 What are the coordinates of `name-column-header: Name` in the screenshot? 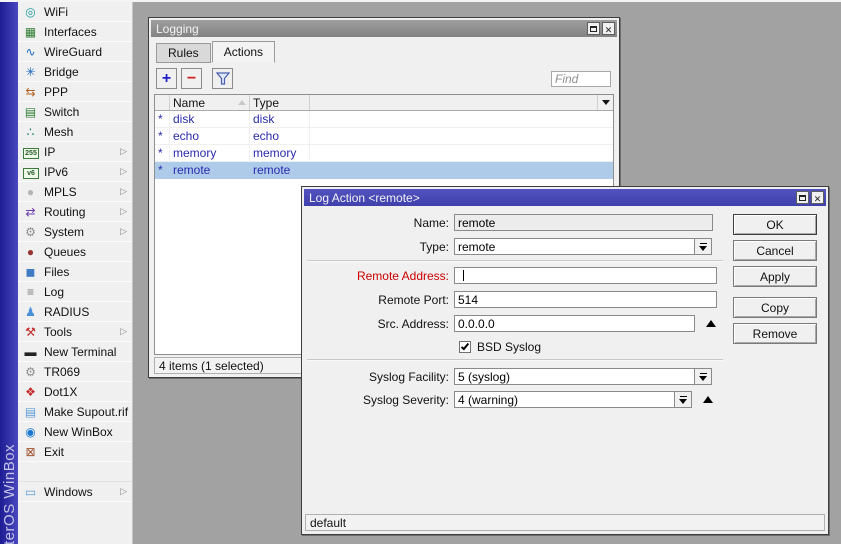 It's located at (210, 102).